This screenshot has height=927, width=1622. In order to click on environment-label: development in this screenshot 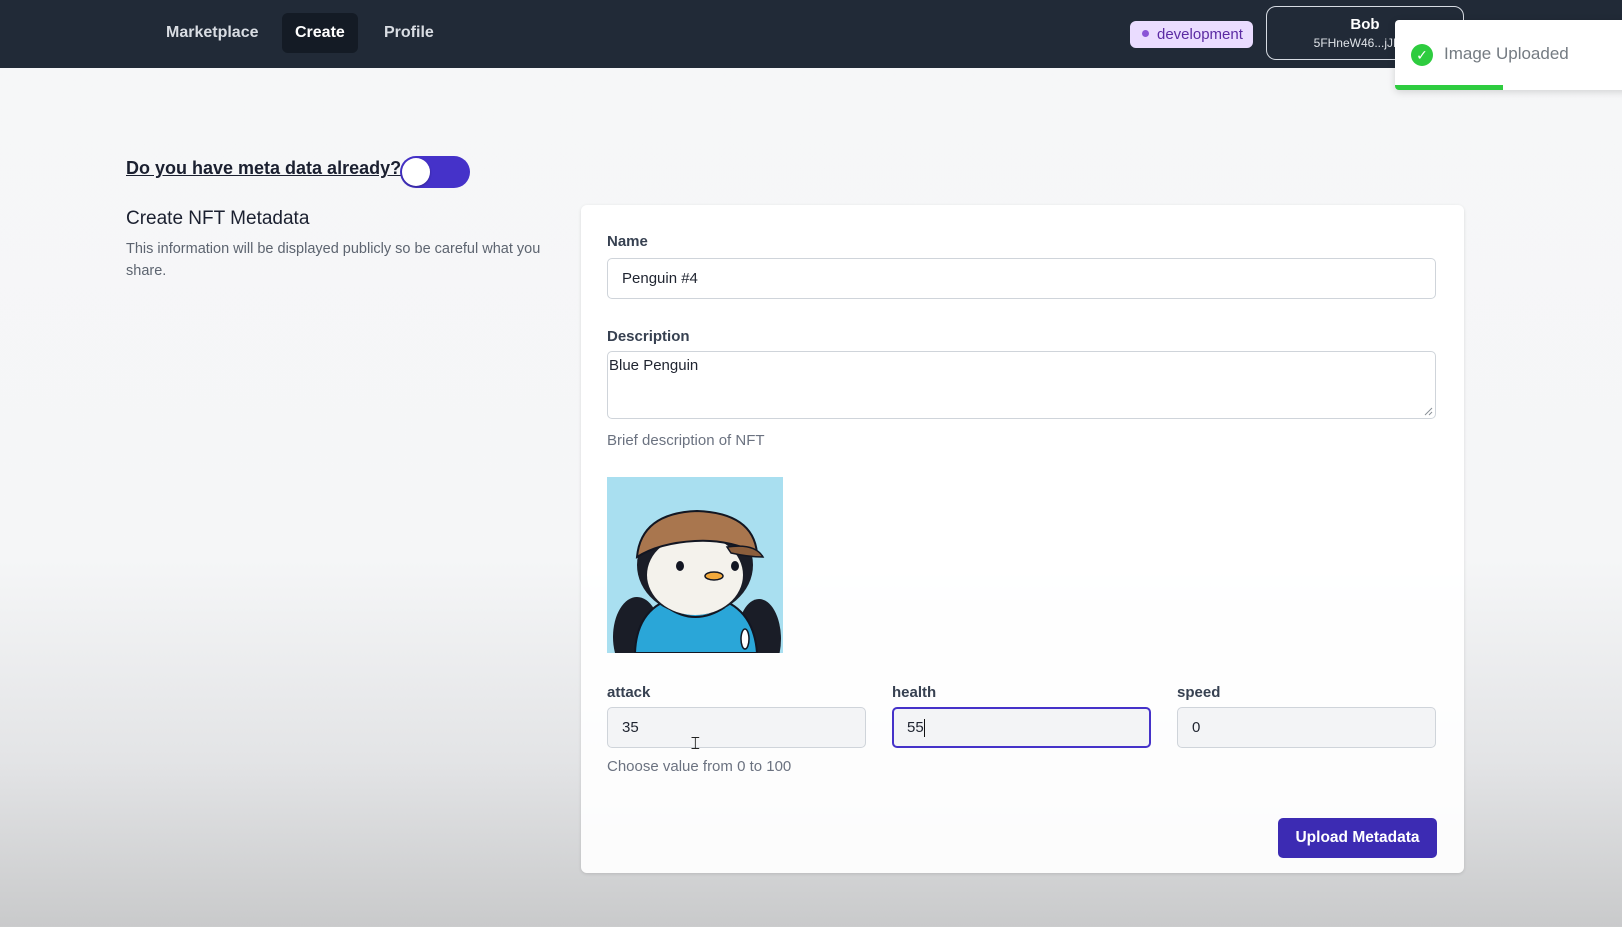, I will do `click(1200, 34)`.